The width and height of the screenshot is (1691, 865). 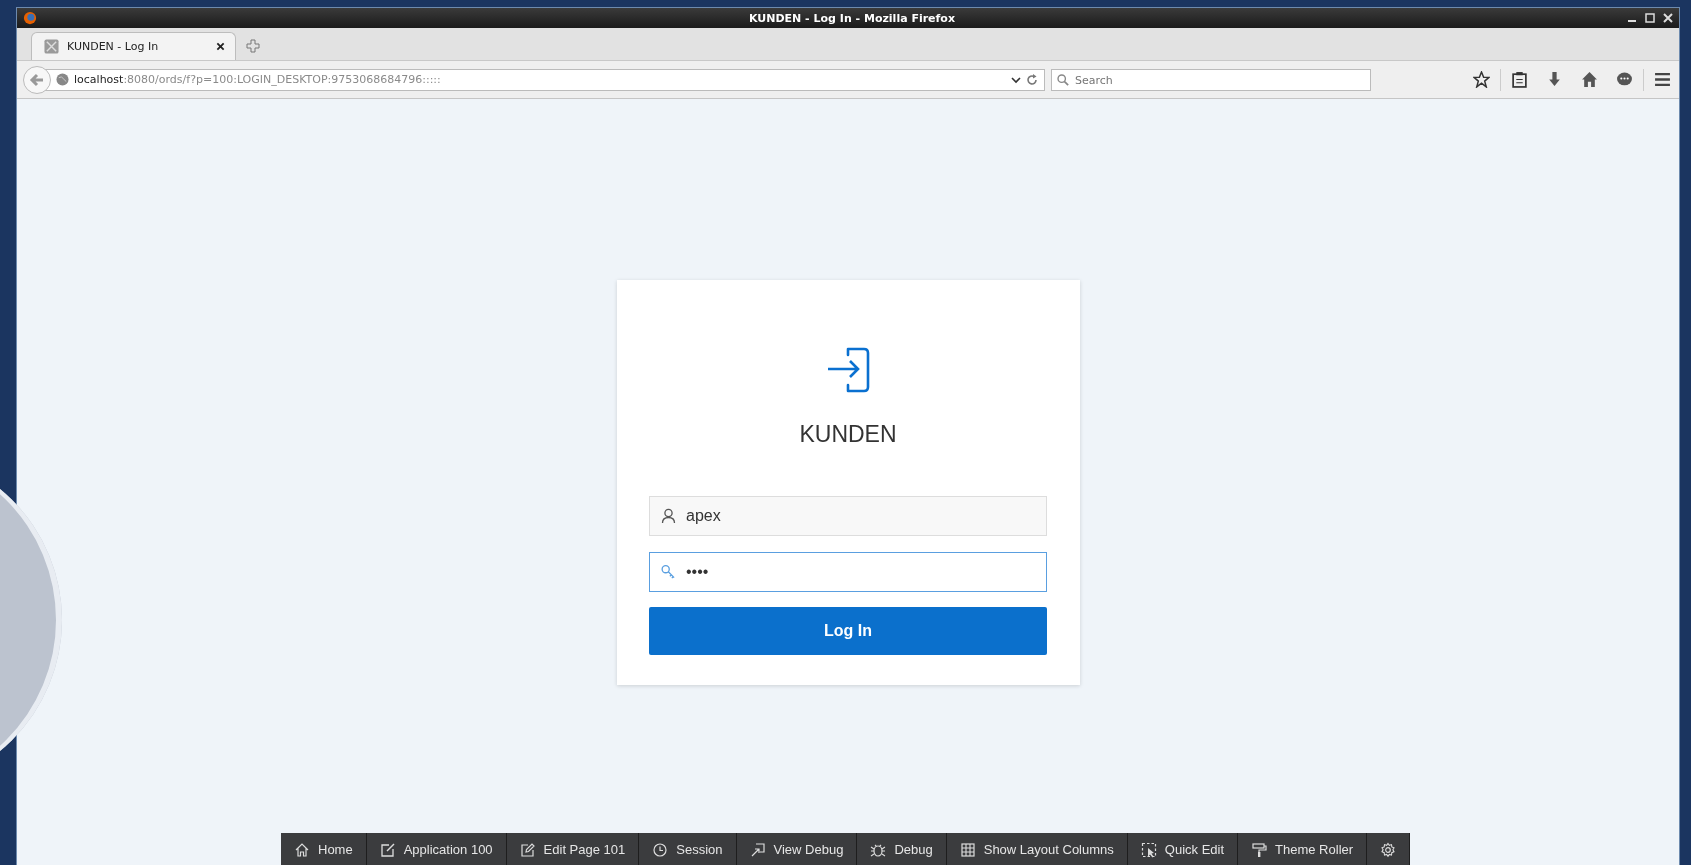 What do you see at coordinates (851, 18) in the screenshot?
I see `window-title: KUNDEN - Log In - Mozilla Firefox` at bounding box center [851, 18].